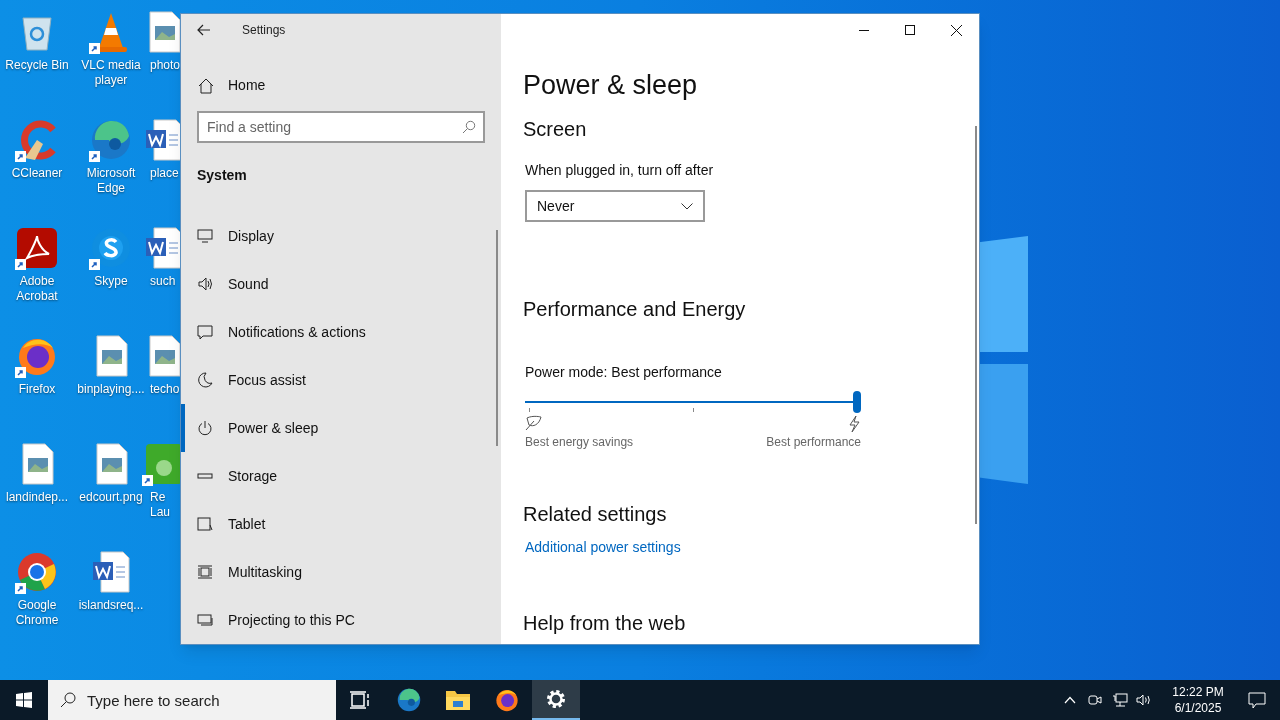 The width and height of the screenshot is (1280, 720). What do you see at coordinates (360, 700) in the screenshot?
I see `task-view-icon` at bounding box center [360, 700].